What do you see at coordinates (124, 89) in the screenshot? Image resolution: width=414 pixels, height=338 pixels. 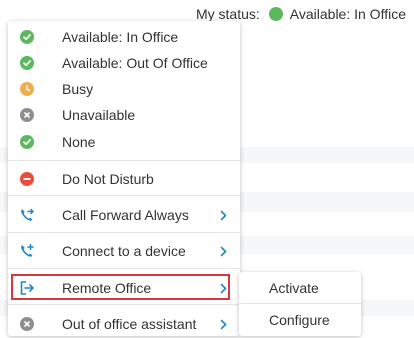 I see `menu-item-busy: Busy` at bounding box center [124, 89].